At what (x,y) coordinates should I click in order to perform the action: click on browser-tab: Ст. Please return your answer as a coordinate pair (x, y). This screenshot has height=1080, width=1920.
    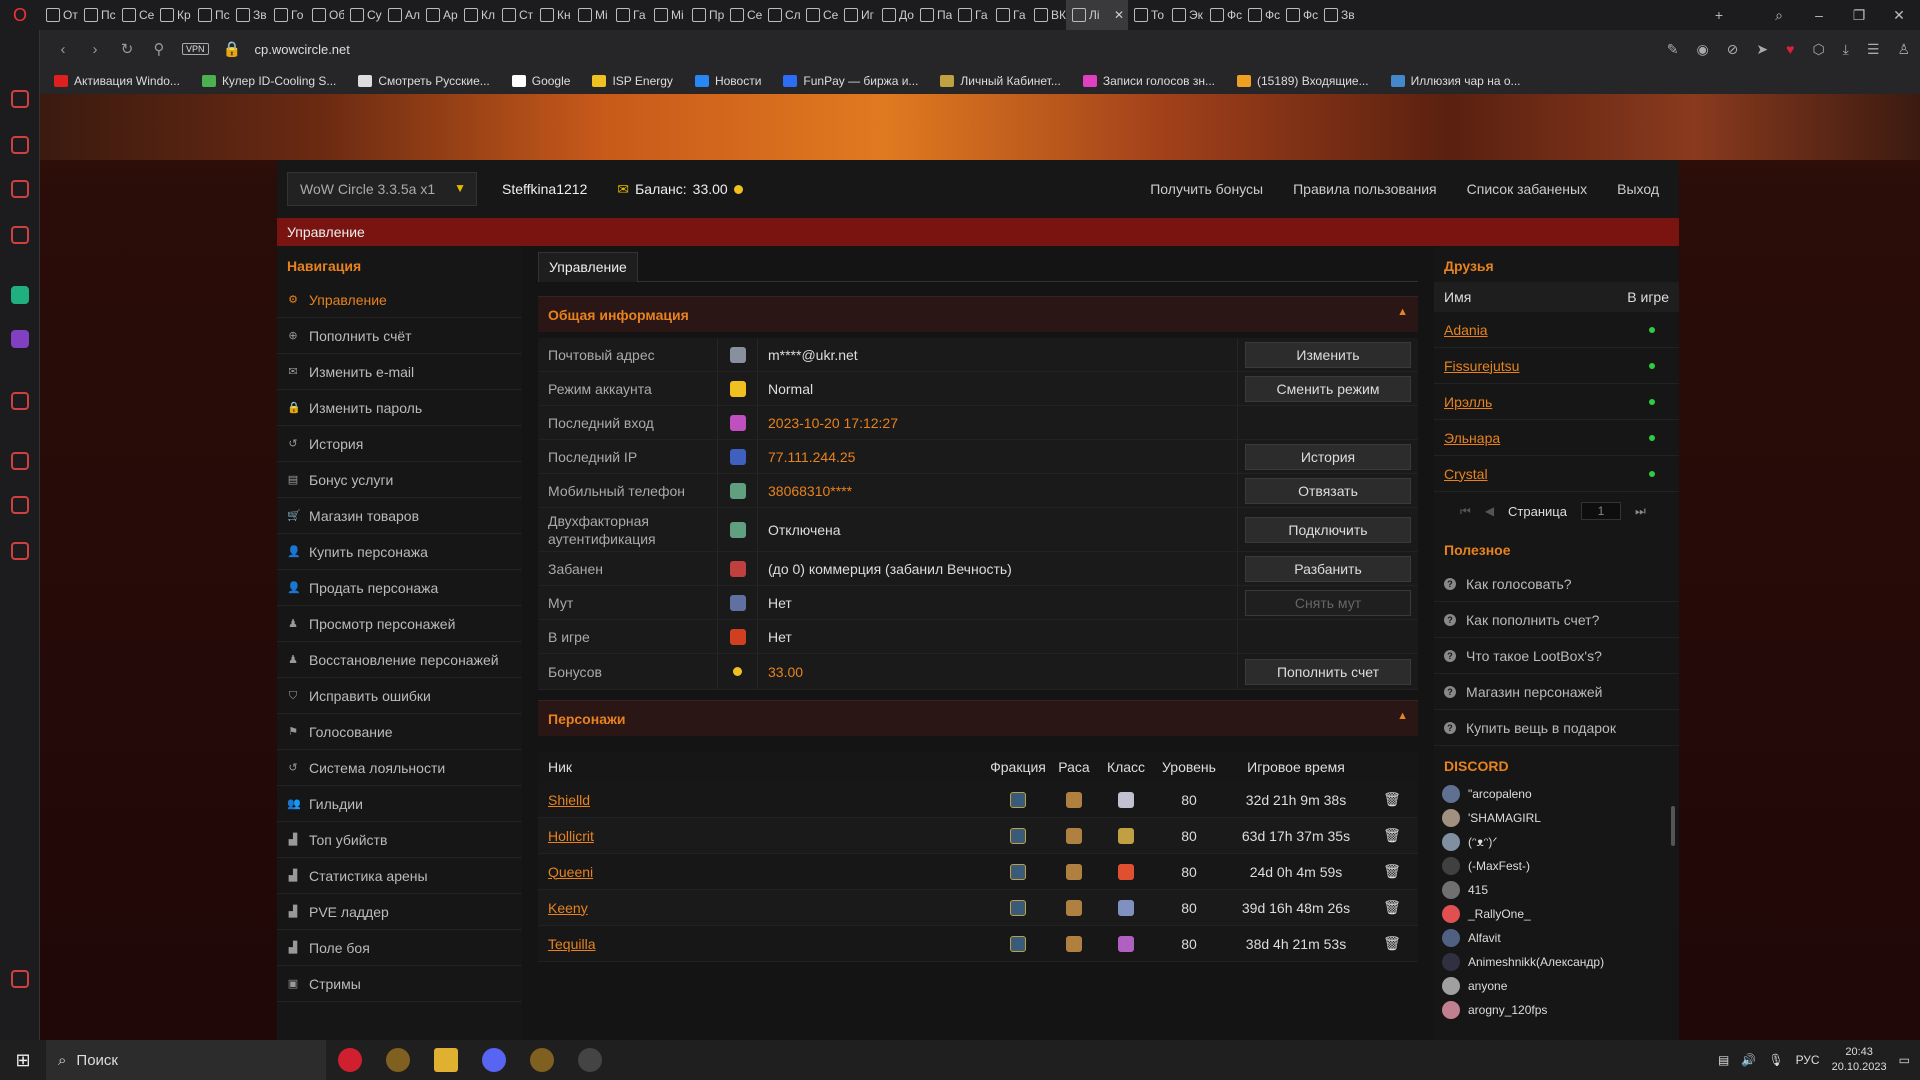
    Looking at the image, I should click on (515, 15).